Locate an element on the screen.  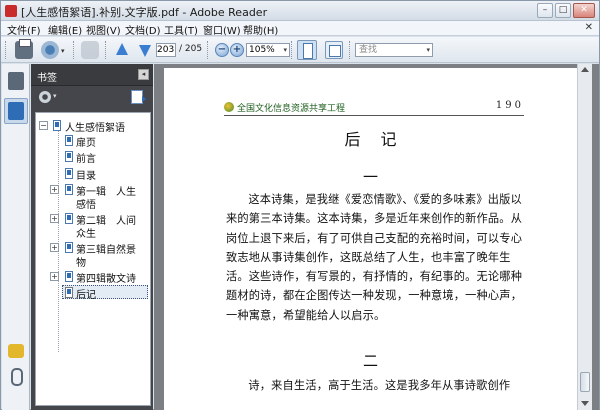
window-title: [人生感悟絮语].补别.文字版.pdf - Adobe Reader is located at coordinates (144, 12).